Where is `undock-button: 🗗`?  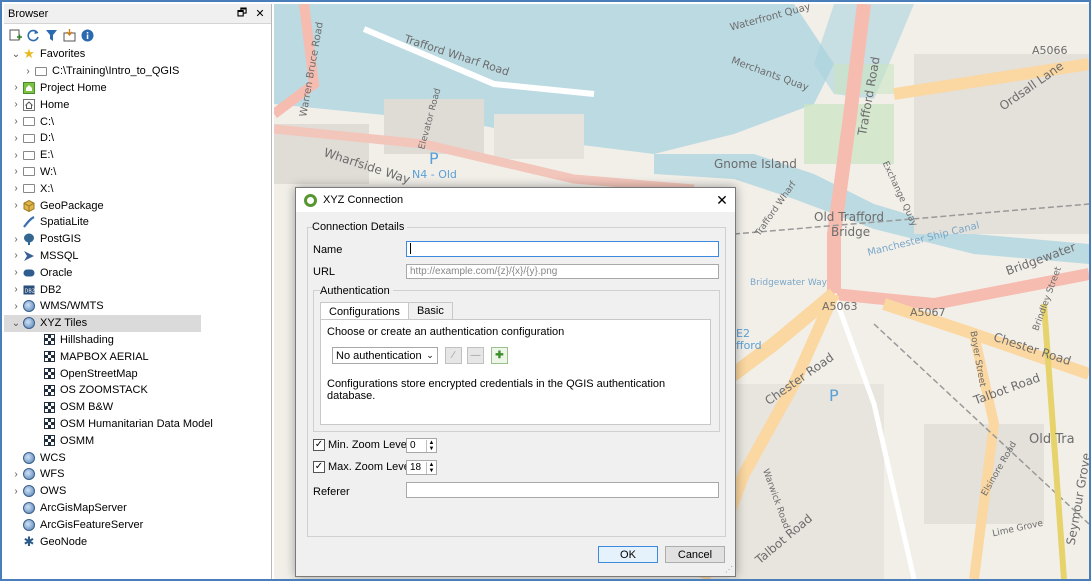
undock-button: 🗗 is located at coordinates (242, 13).